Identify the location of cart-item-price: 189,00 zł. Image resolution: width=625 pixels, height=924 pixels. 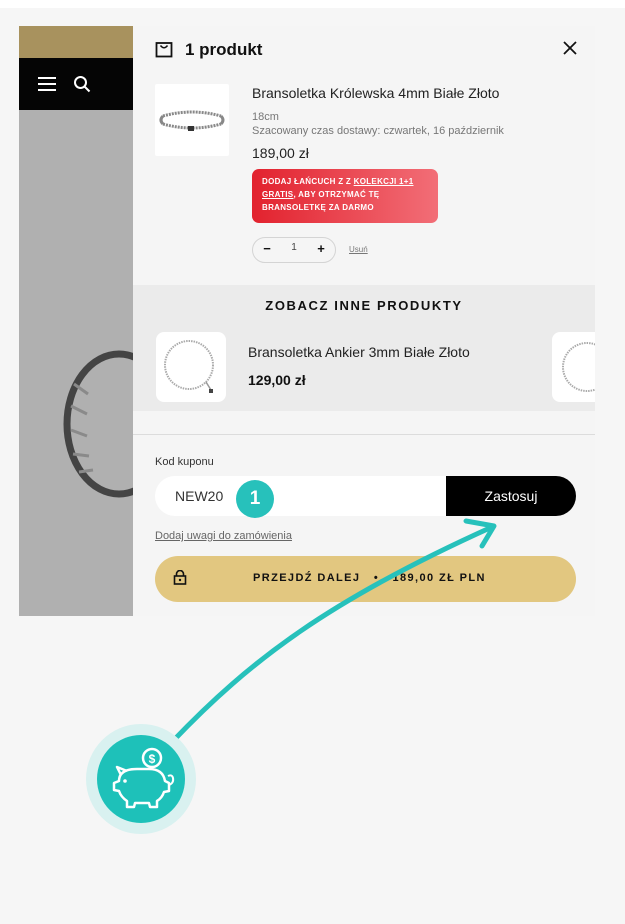
(280, 153).